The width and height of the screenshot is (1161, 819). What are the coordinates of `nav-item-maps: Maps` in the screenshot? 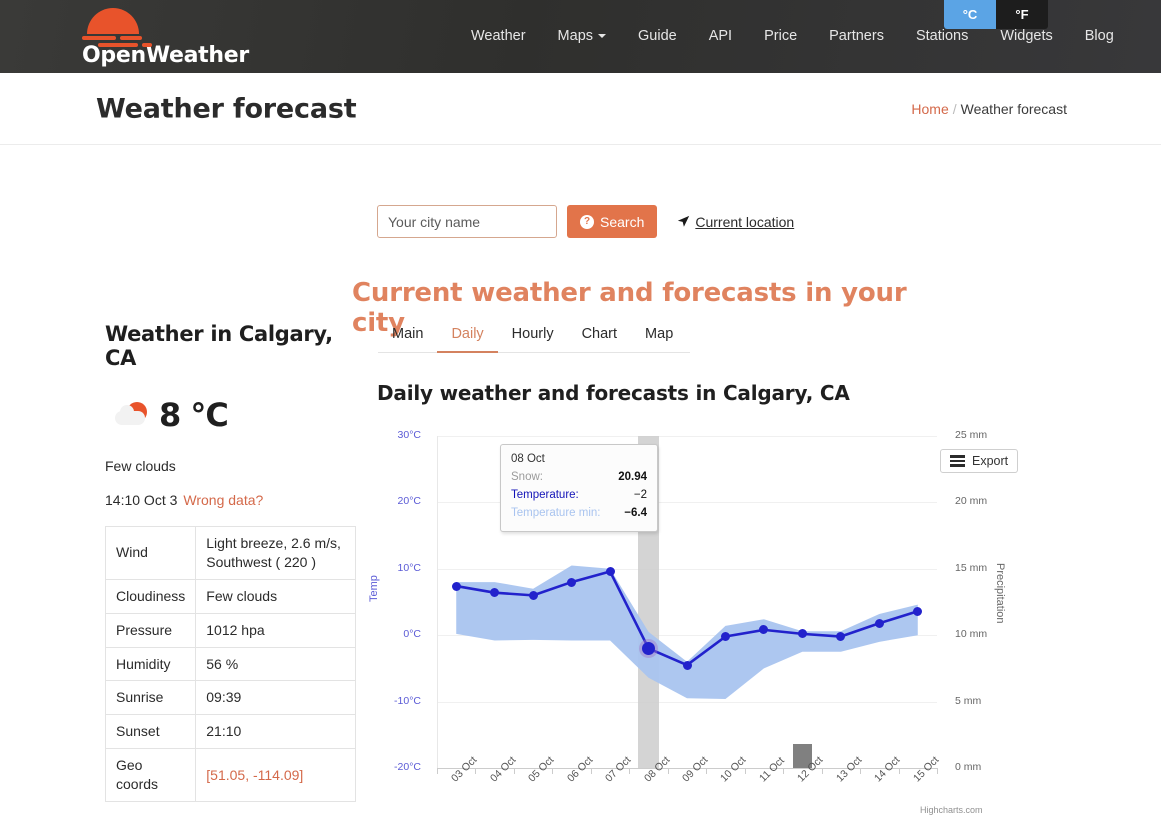 It's located at (582, 36).